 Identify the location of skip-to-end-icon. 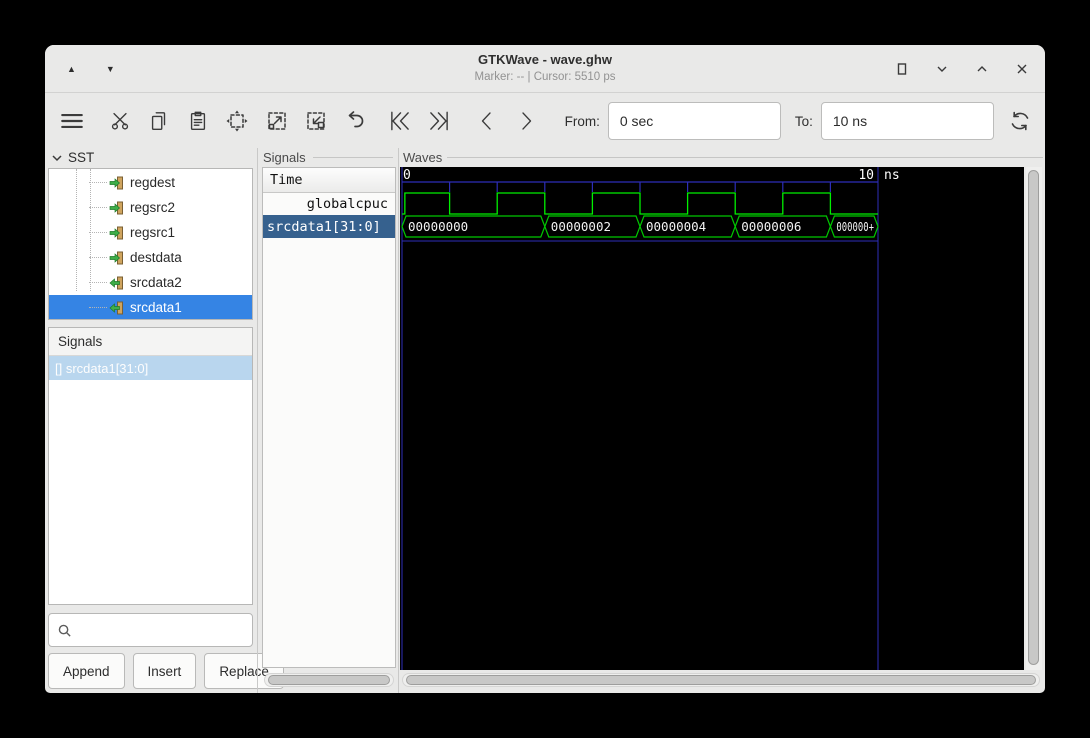
(439, 121).